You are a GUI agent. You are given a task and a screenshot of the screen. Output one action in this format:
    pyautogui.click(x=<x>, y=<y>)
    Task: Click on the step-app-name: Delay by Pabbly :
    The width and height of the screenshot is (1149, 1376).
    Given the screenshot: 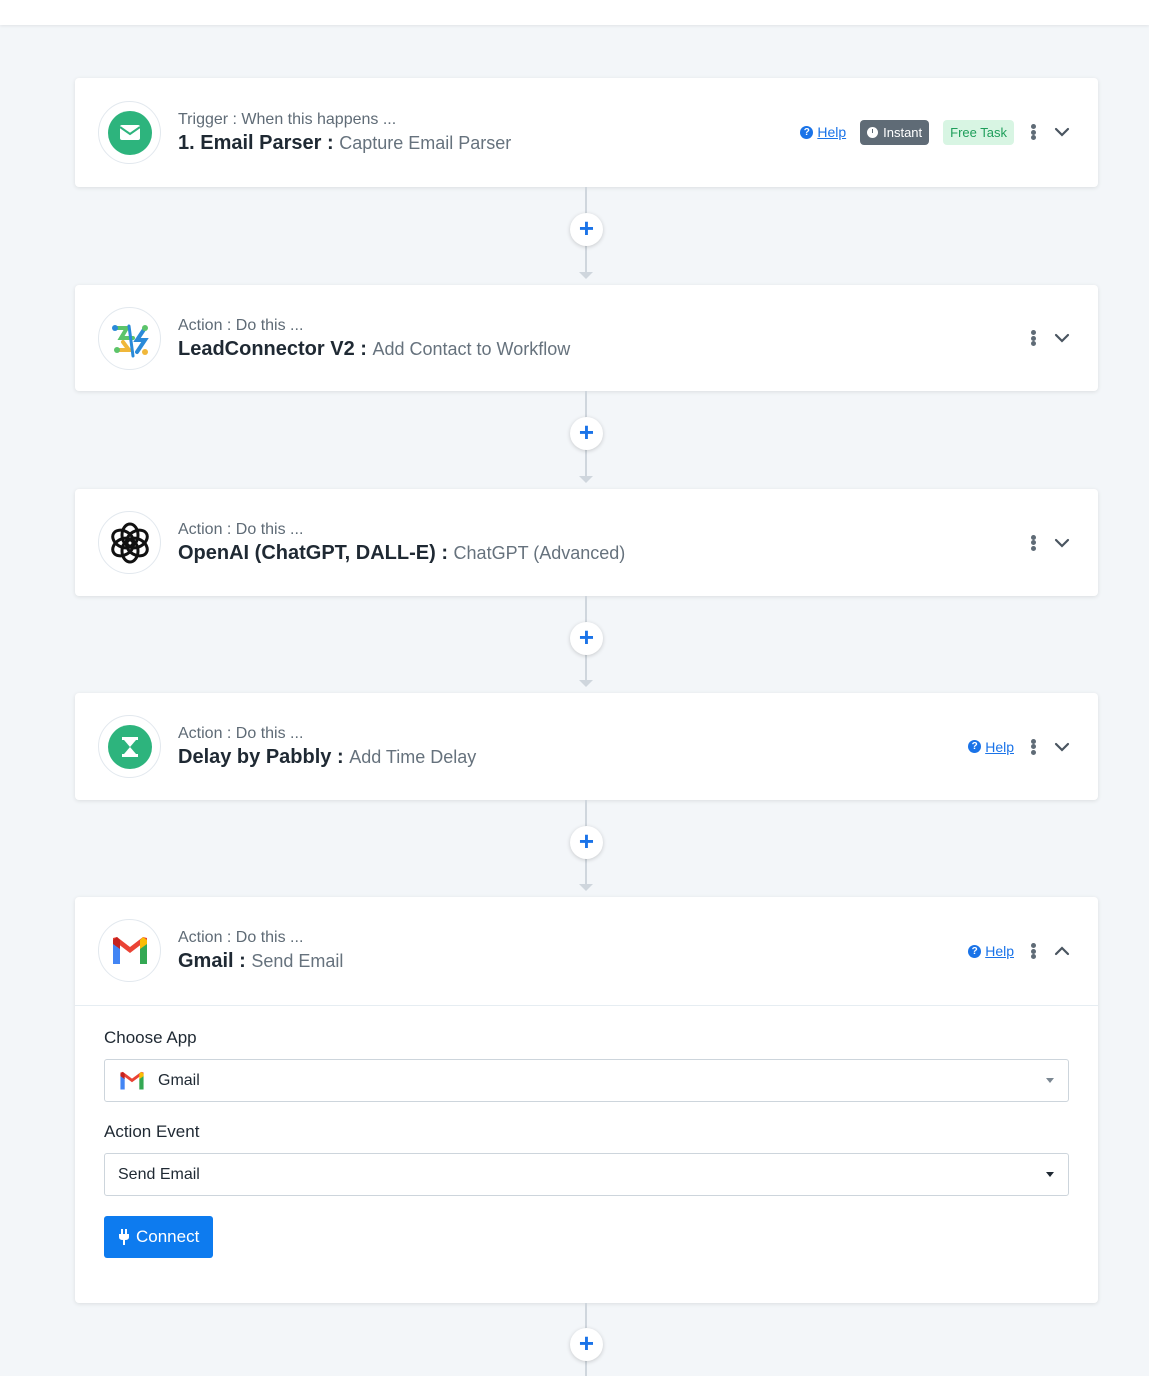 What is the action you would take?
    pyautogui.click(x=261, y=757)
    